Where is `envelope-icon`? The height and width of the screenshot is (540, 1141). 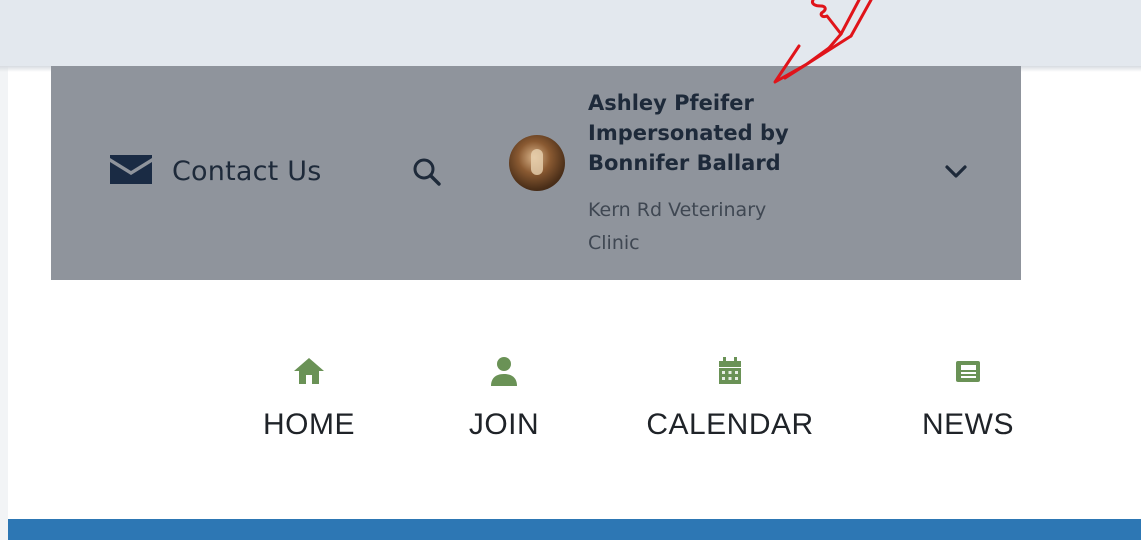 envelope-icon is located at coordinates (131, 171).